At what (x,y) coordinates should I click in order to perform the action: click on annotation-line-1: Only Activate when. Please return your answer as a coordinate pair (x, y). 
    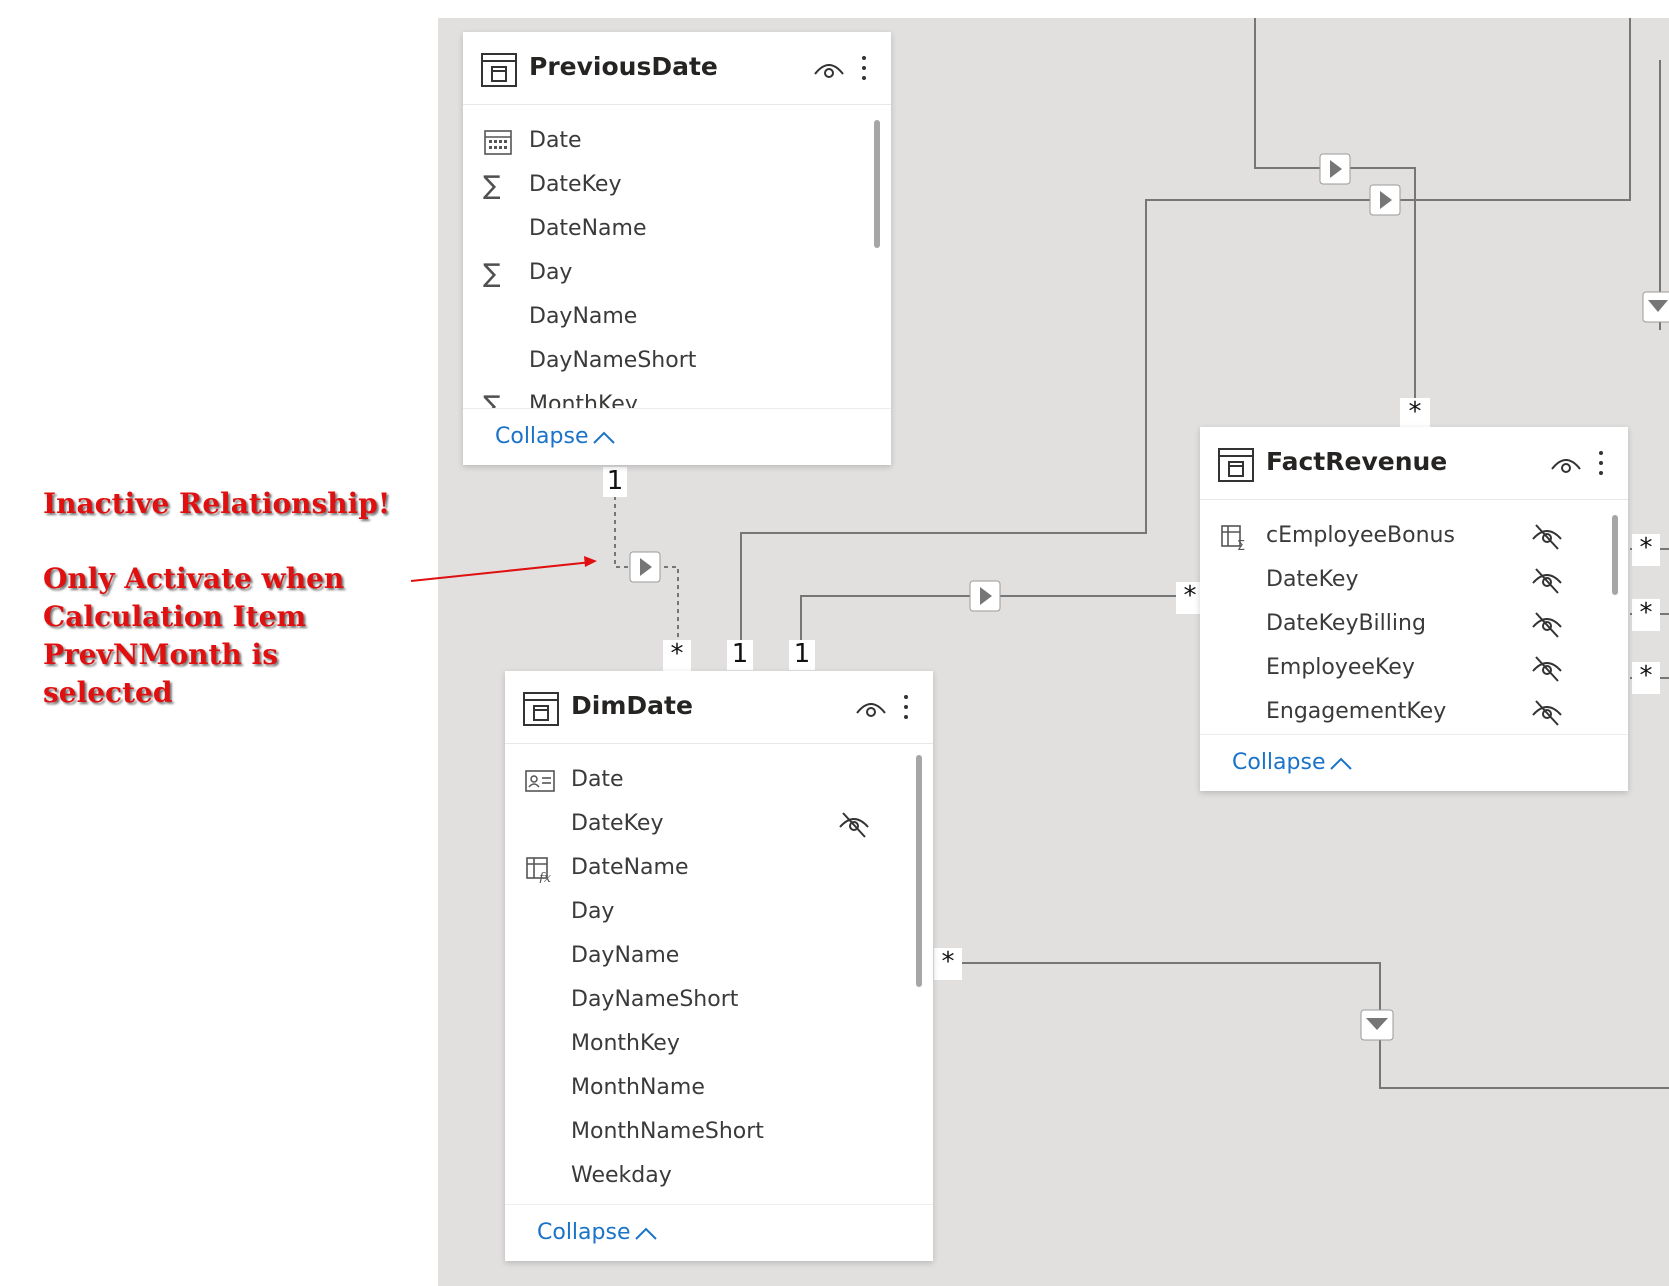
    Looking at the image, I should click on (194, 578).